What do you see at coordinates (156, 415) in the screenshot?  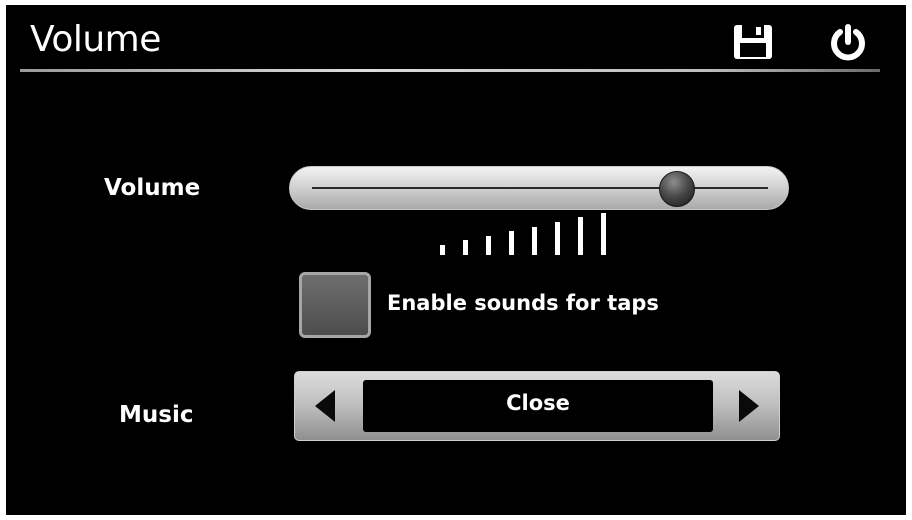 I see `music-label: Music` at bounding box center [156, 415].